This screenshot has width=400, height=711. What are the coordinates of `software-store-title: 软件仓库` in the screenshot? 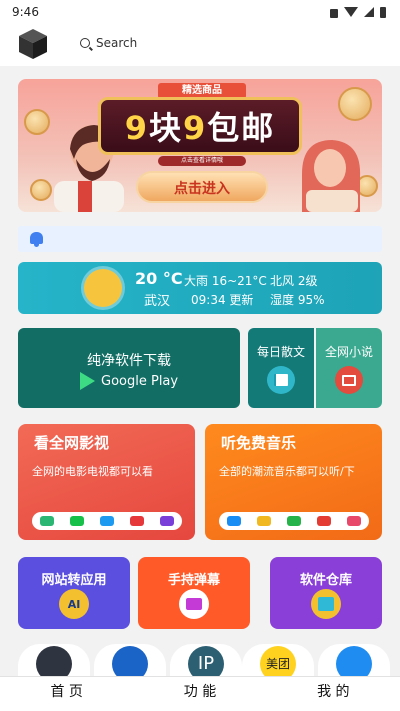 It's located at (325, 580).